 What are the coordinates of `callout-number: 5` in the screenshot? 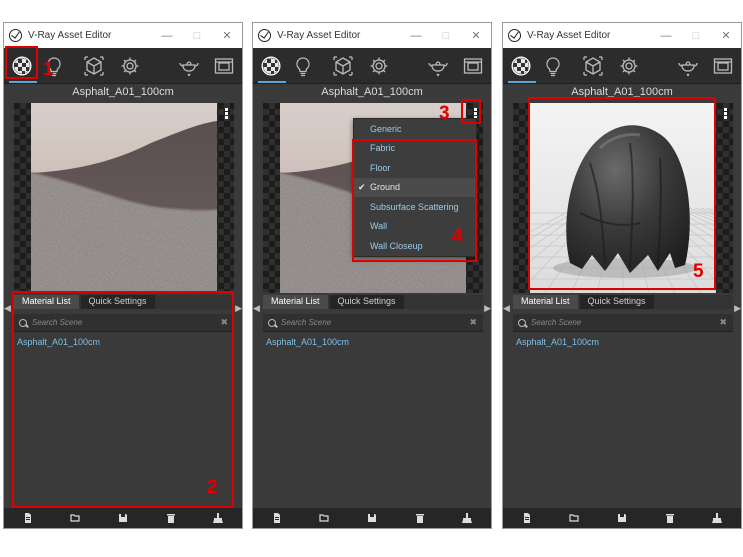 It's located at (698, 271).